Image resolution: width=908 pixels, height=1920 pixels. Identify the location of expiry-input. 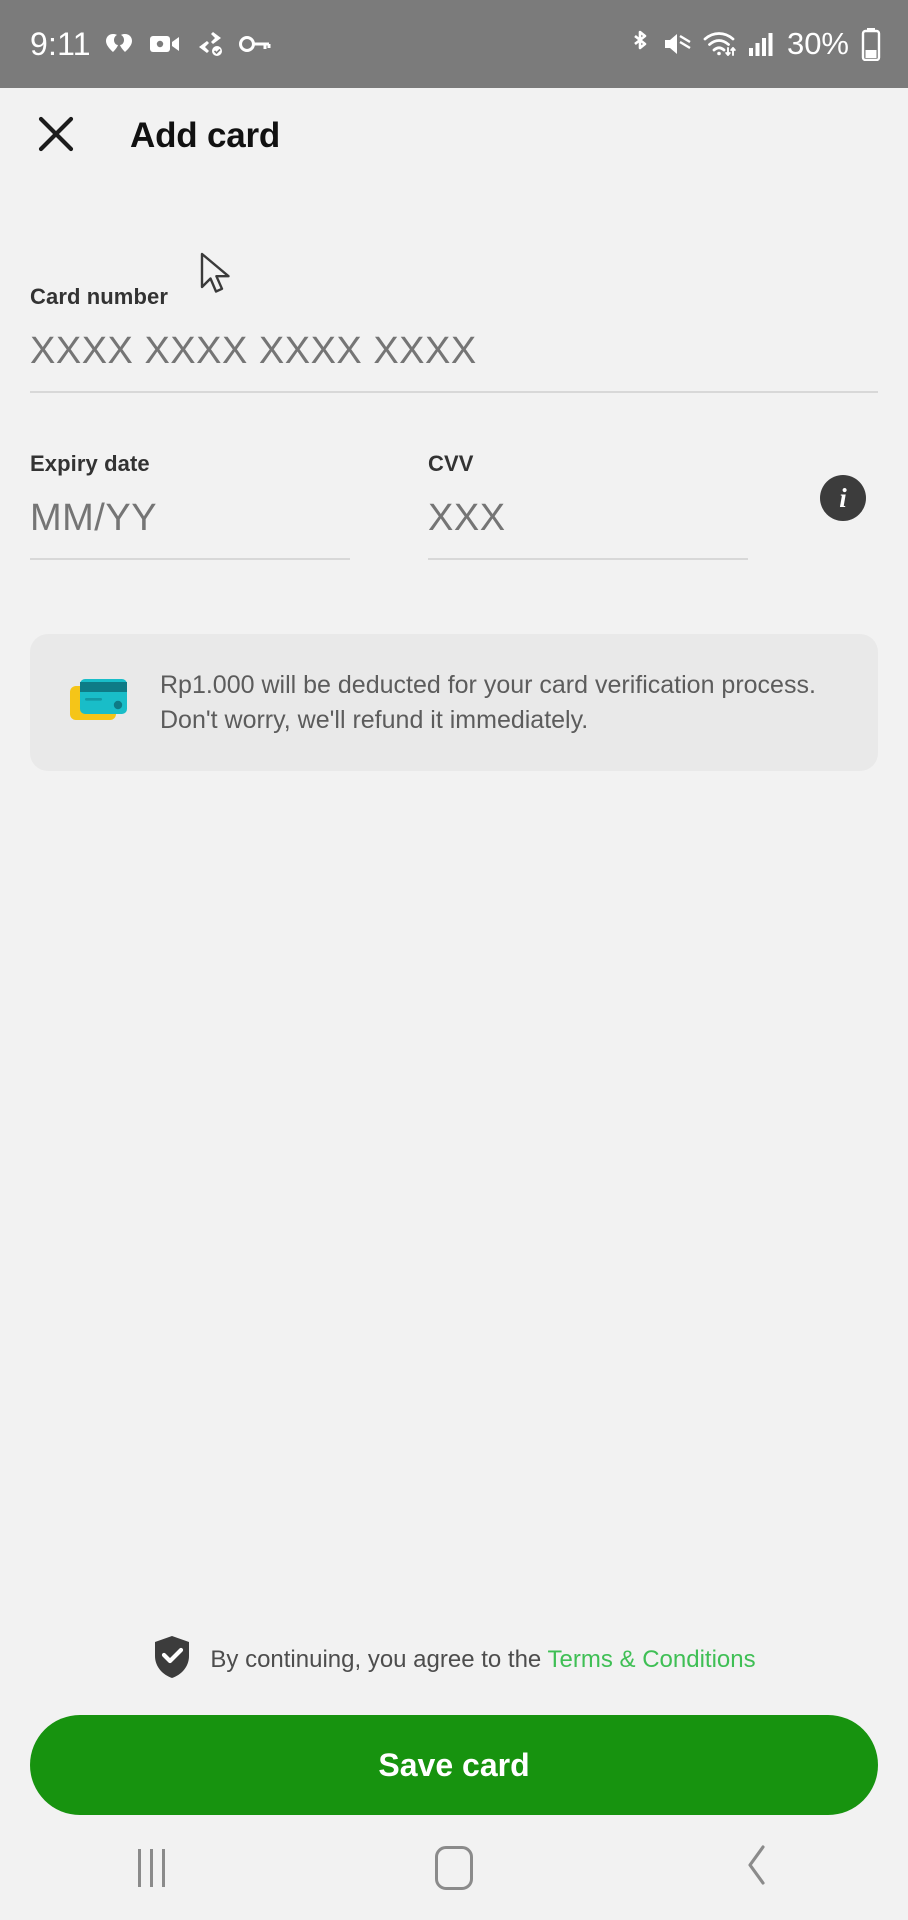
(190, 518).